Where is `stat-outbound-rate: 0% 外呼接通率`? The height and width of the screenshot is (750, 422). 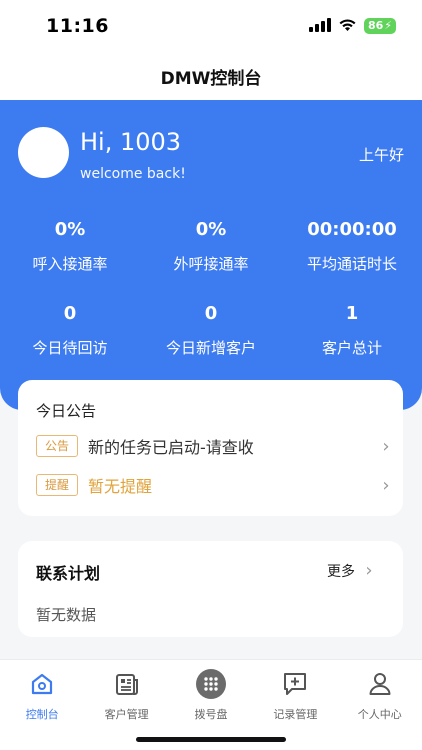 stat-outbound-rate: 0% 外呼接通率 is located at coordinates (211, 246).